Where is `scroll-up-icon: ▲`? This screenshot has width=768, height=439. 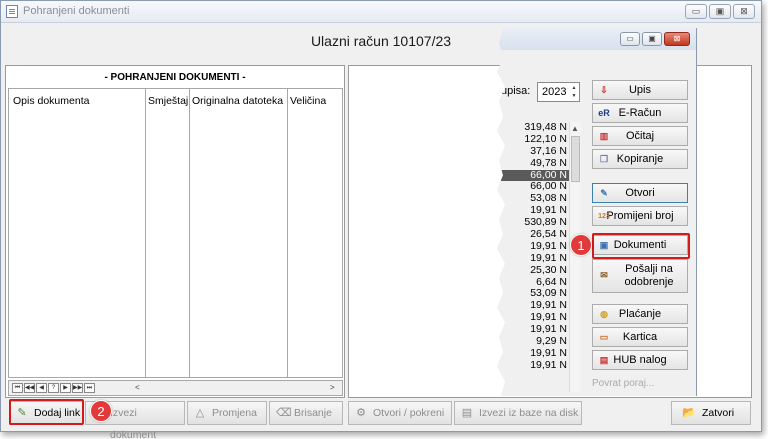
scroll-up-icon: ▲ is located at coordinates (575, 128).